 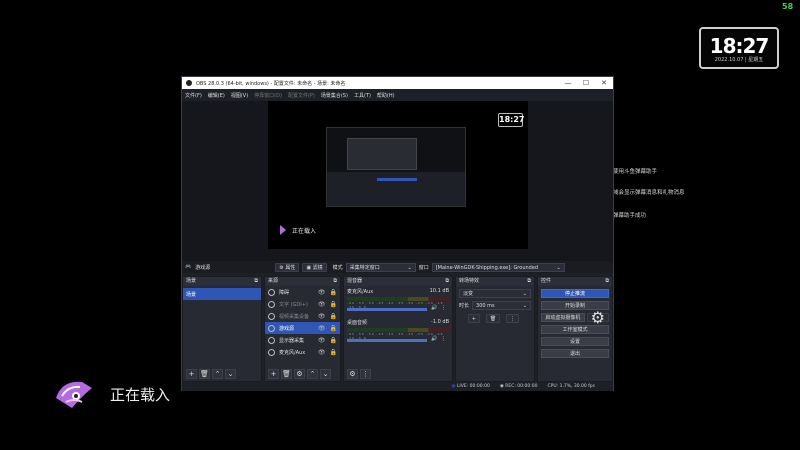 What do you see at coordinates (337, 267) in the screenshot?
I see `mode-label: 模式` at bounding box center [337, 267].